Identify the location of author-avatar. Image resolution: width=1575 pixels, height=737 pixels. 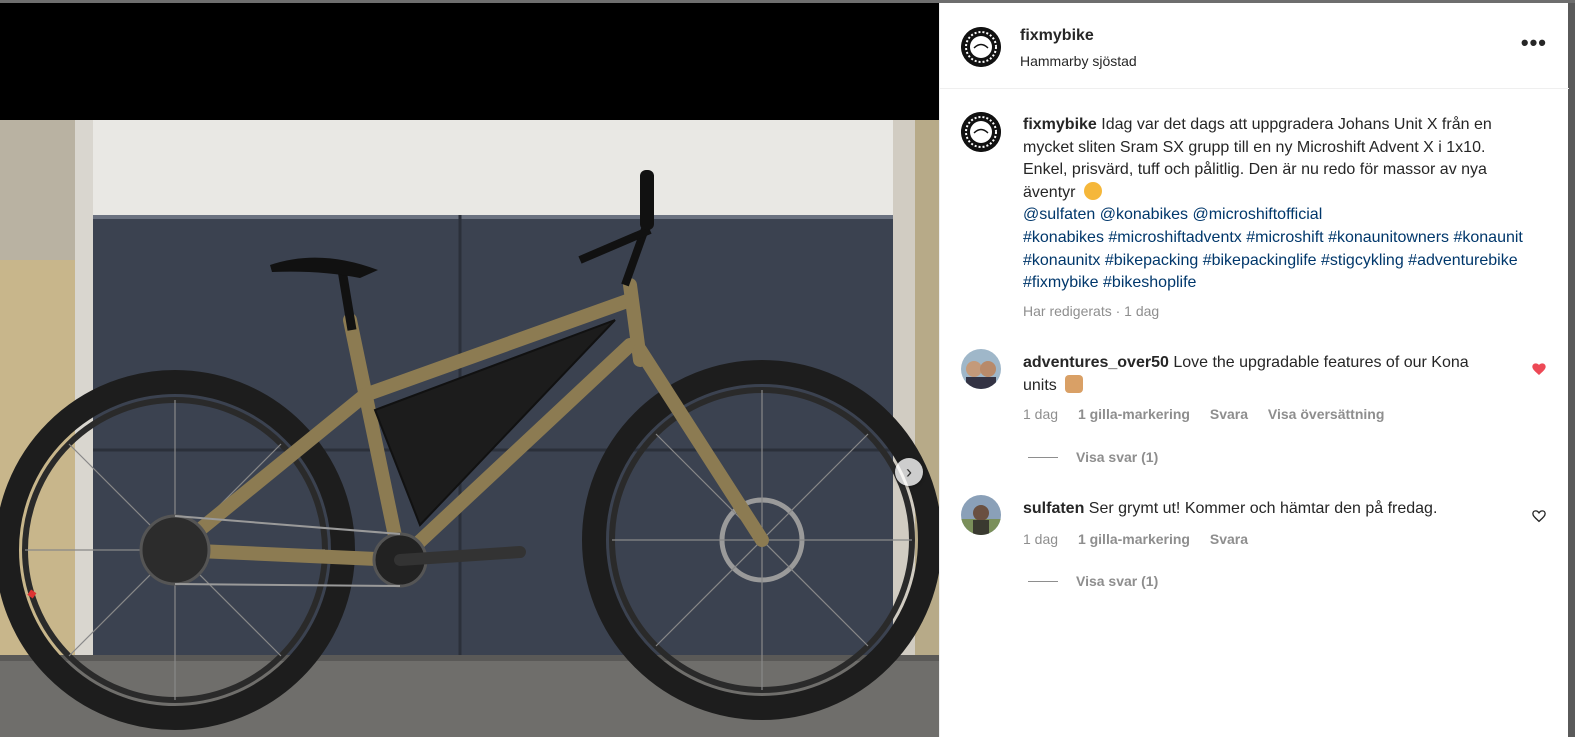
(981, 47).